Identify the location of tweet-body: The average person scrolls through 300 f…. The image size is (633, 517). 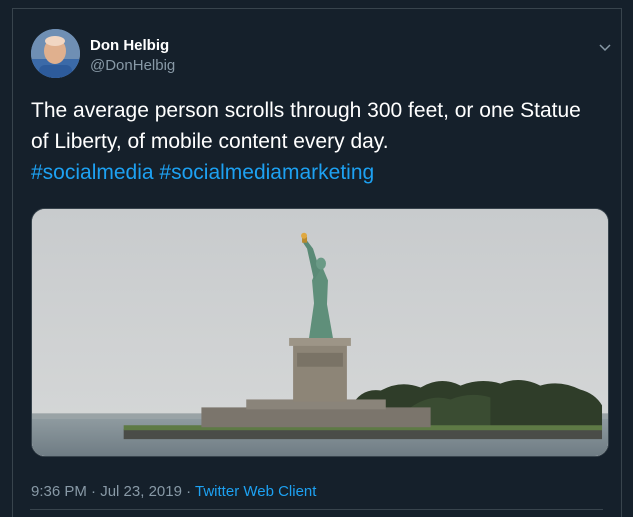
(306, 126).